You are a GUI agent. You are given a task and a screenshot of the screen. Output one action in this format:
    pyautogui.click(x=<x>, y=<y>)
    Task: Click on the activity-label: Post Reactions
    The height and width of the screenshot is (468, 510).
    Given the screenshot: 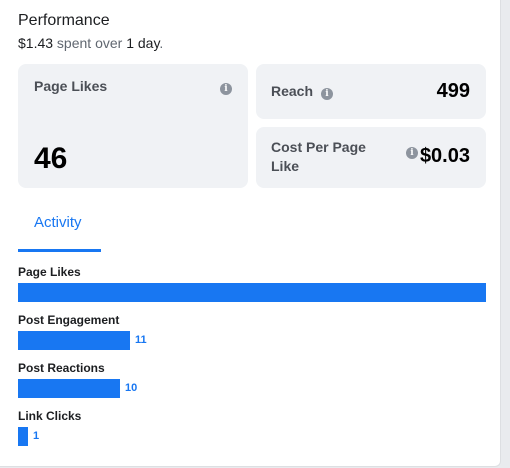 What is the action you would take?
    pyautogui.click(x=61, y=368)
    